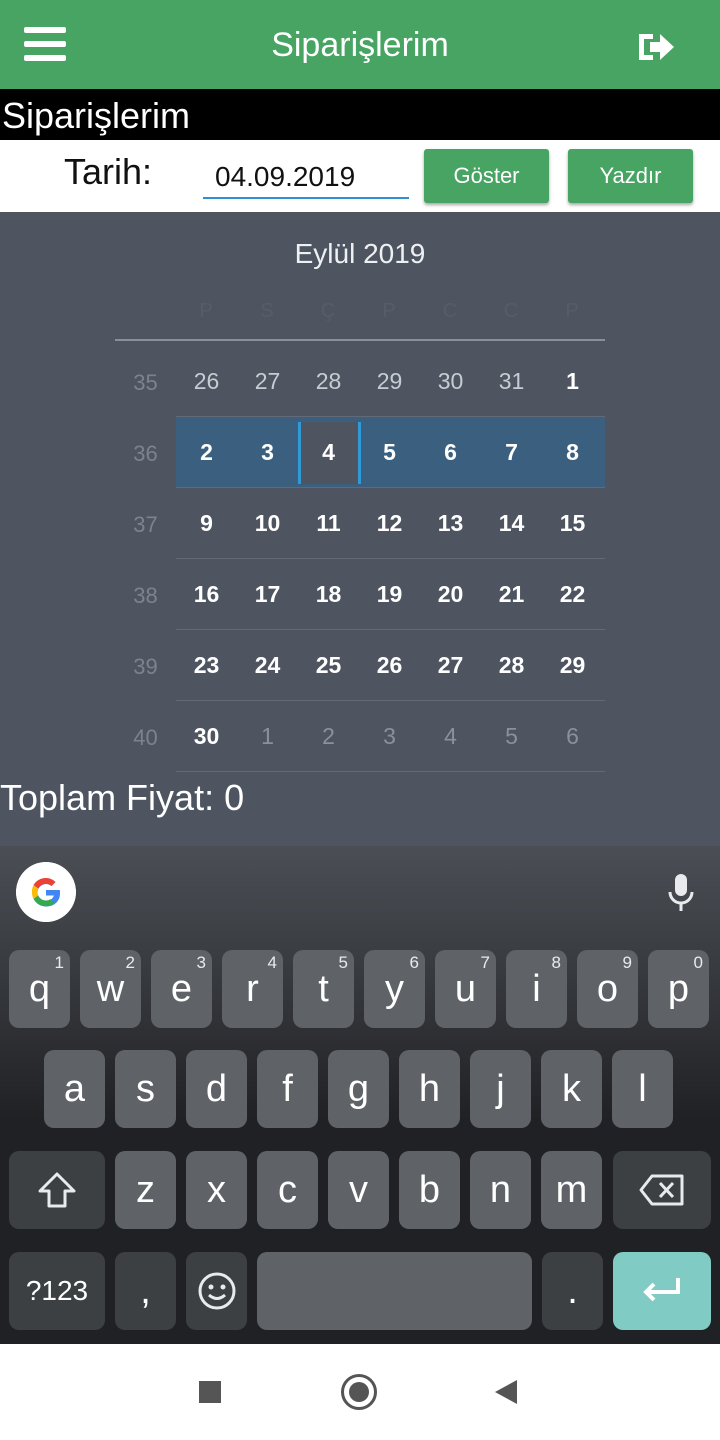 The height and width of the screenshot is (1440, 720). I want to click on key-j: j, so click(500, 1089).